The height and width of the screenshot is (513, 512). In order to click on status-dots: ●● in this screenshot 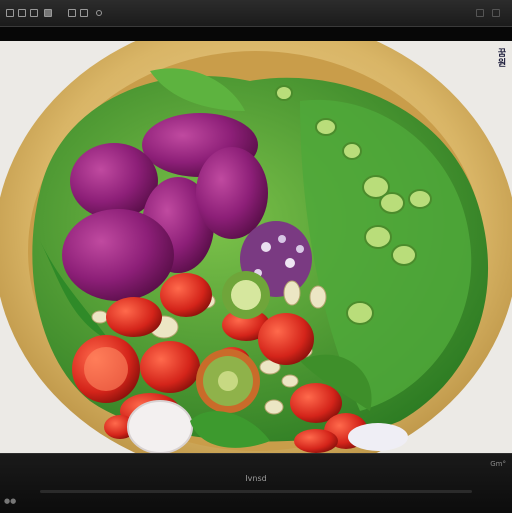, I will do `click(10, 501)`.